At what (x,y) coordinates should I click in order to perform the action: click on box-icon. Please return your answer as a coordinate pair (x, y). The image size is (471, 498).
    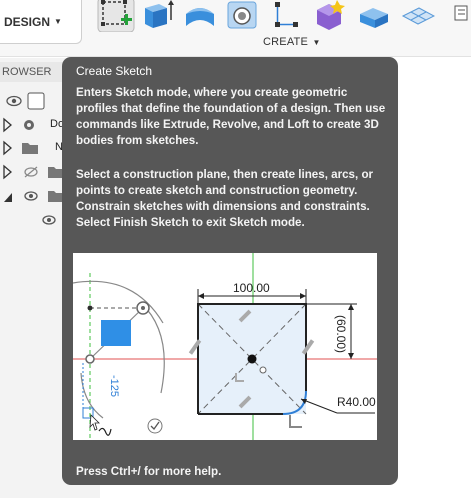
    Looking at the image, I should click on (374, 18).